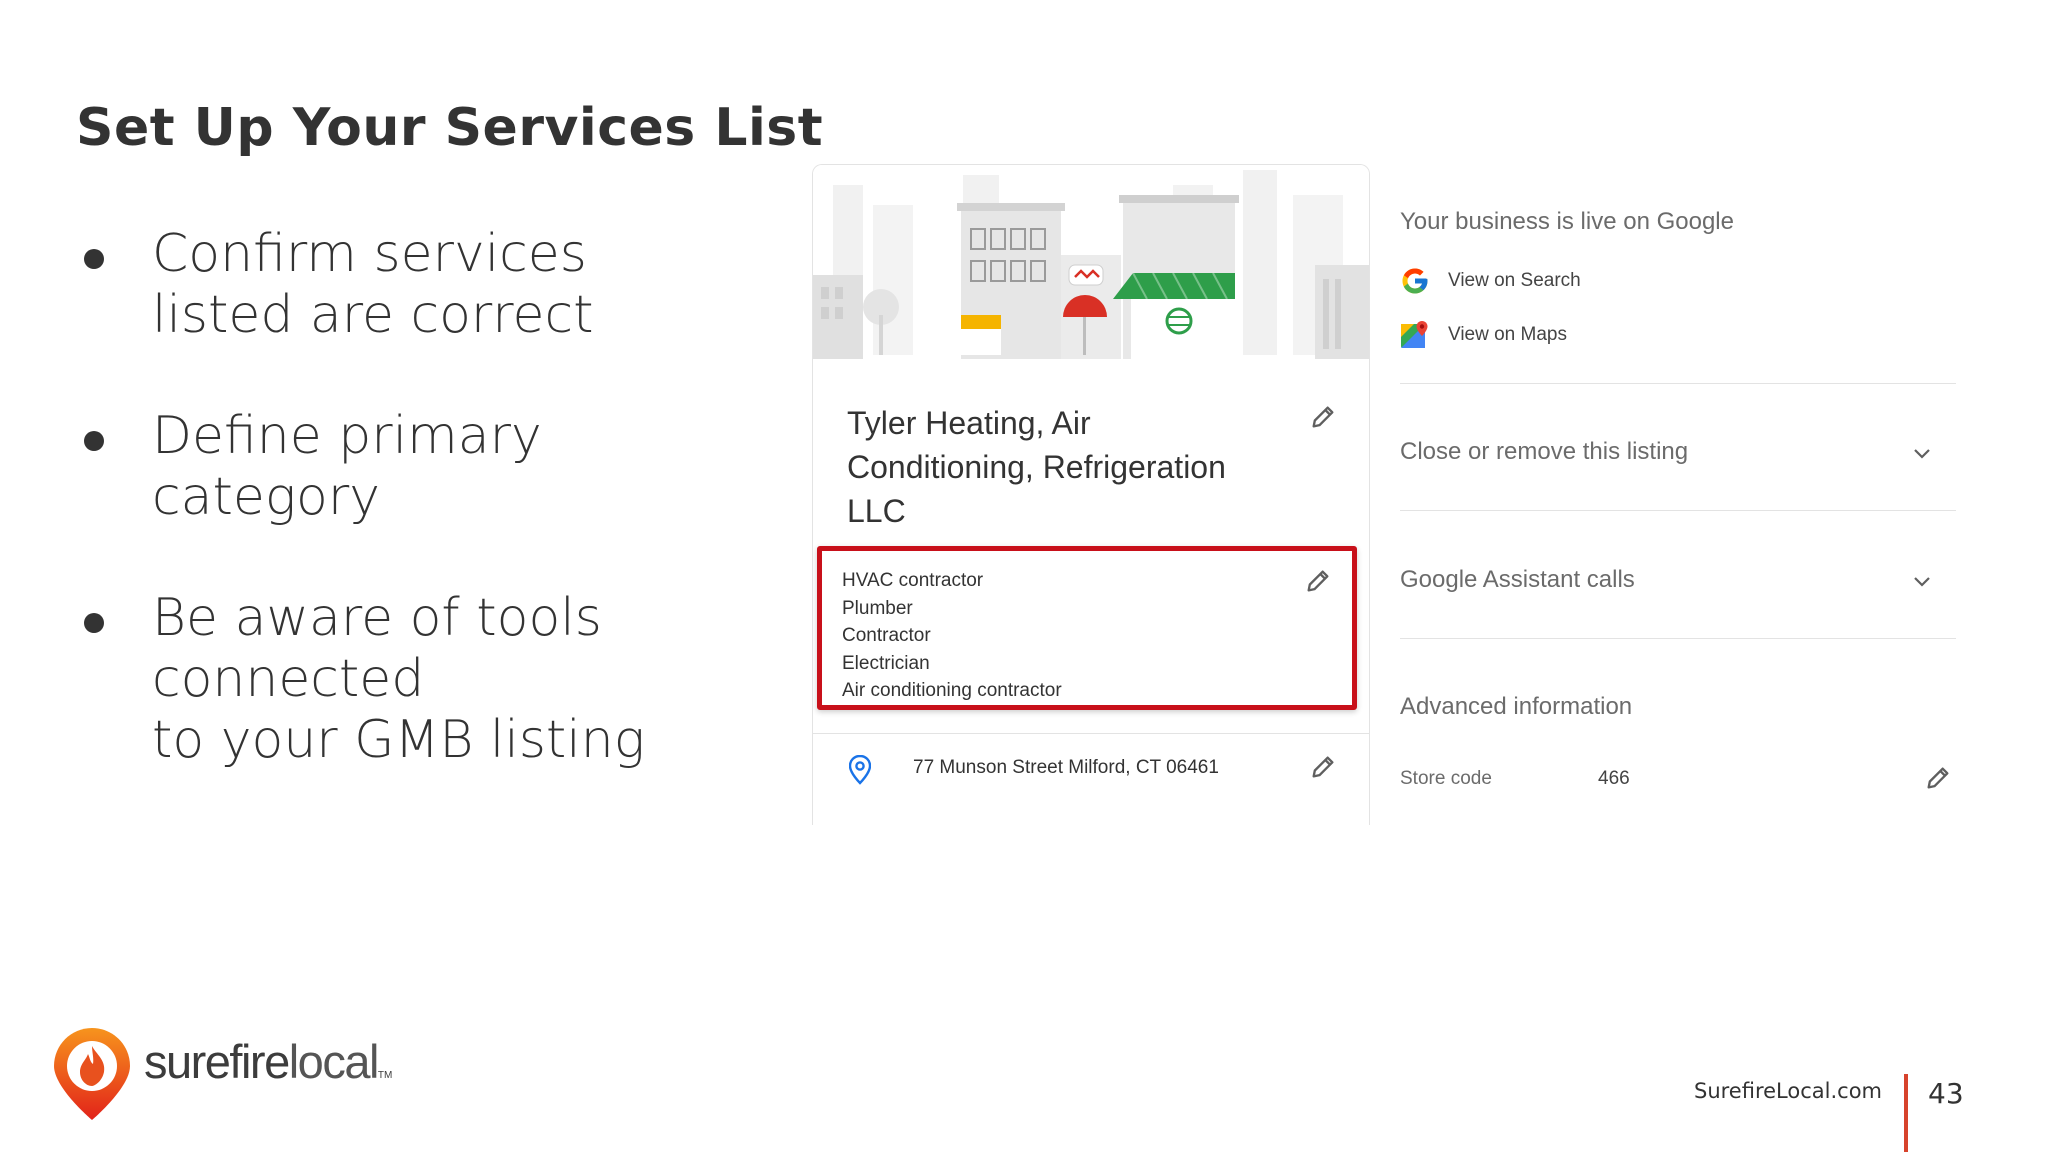 Image resolution: width=2048 pixels, height=1152 pixels. What do you see at coordinates (1750, 178) in the screenshot?
I see `spacer` at bounding box center [1750, 178].